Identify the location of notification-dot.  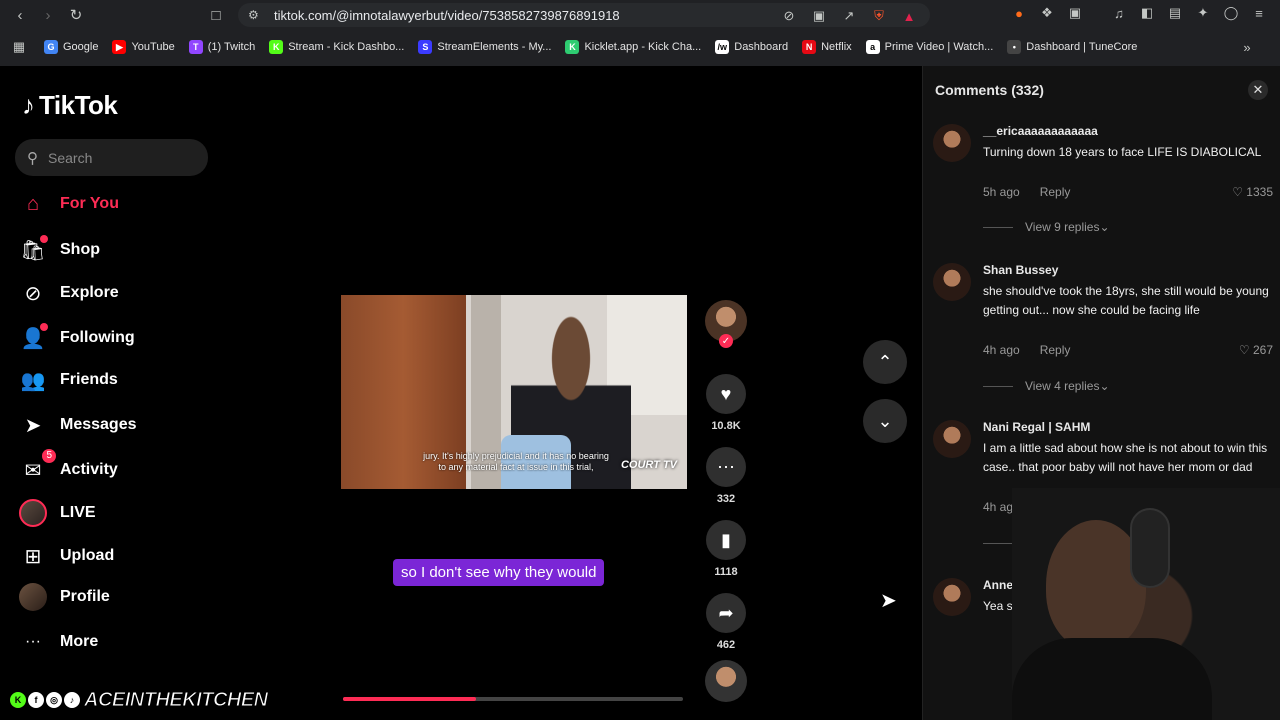
(44, 327).